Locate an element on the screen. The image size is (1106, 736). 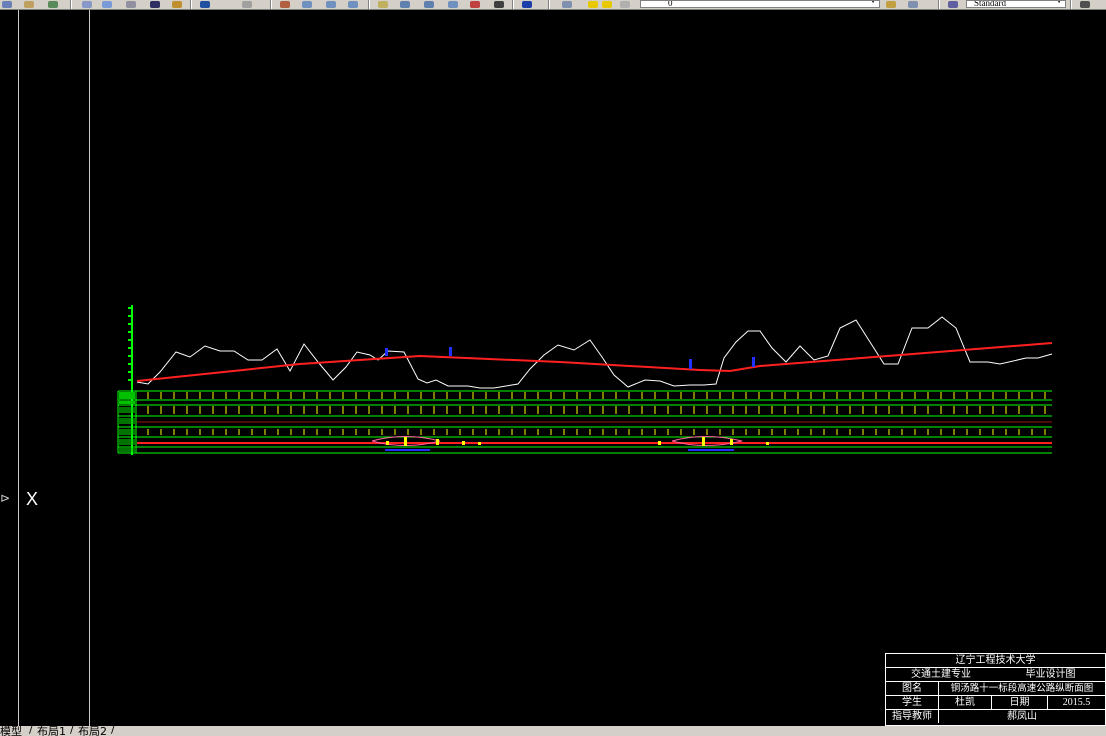
drawing-name: 铜汤路十一标段高速公路纵断面图 is located at coordinates (1022, 688).